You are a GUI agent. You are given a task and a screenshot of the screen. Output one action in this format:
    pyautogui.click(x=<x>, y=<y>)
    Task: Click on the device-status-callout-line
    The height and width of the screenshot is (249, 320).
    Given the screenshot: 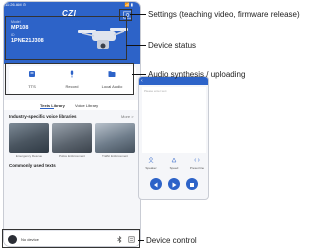 What is the action you would take?
    pyautogui.click(x=136, y=45)
    